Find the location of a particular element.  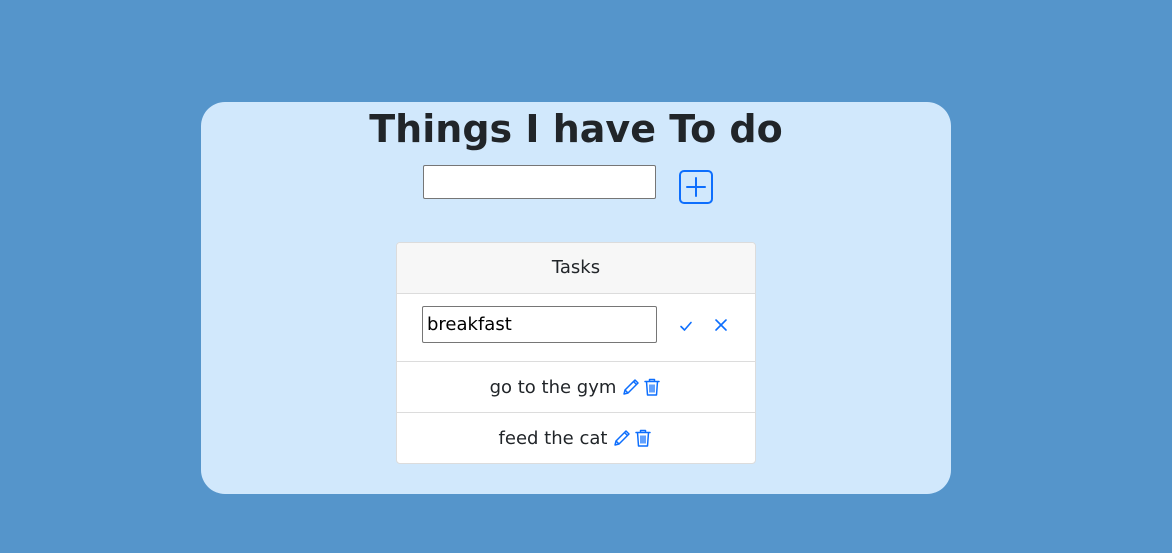

page-title: Things I have To do is located at coordinates (576, 129).